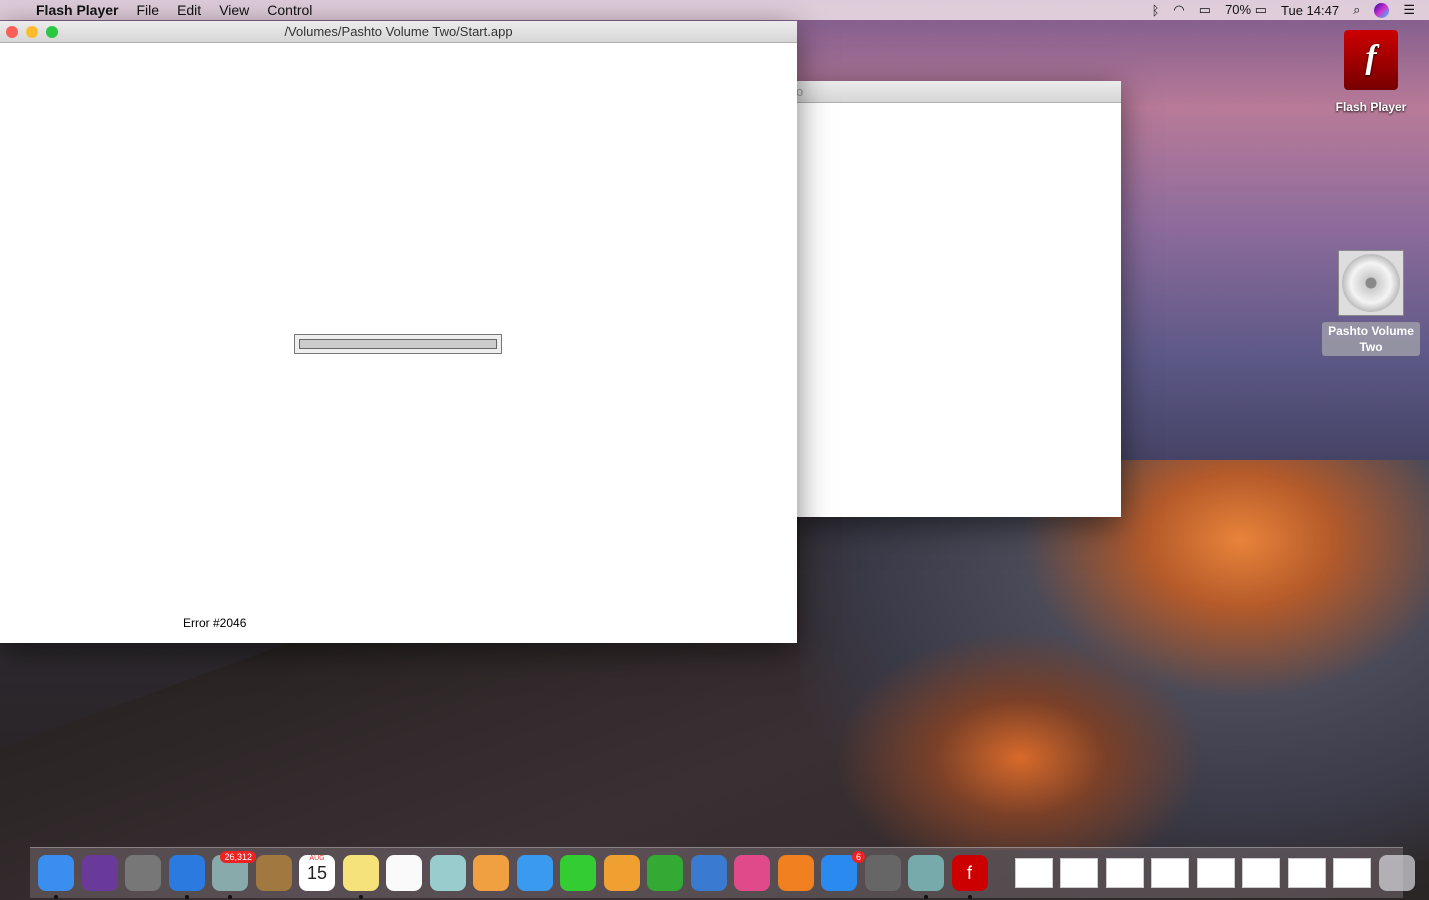  Describe the element at coordinates (77, 10) in the screenshot. I see `menu-app-name: Flash Player` at that location.